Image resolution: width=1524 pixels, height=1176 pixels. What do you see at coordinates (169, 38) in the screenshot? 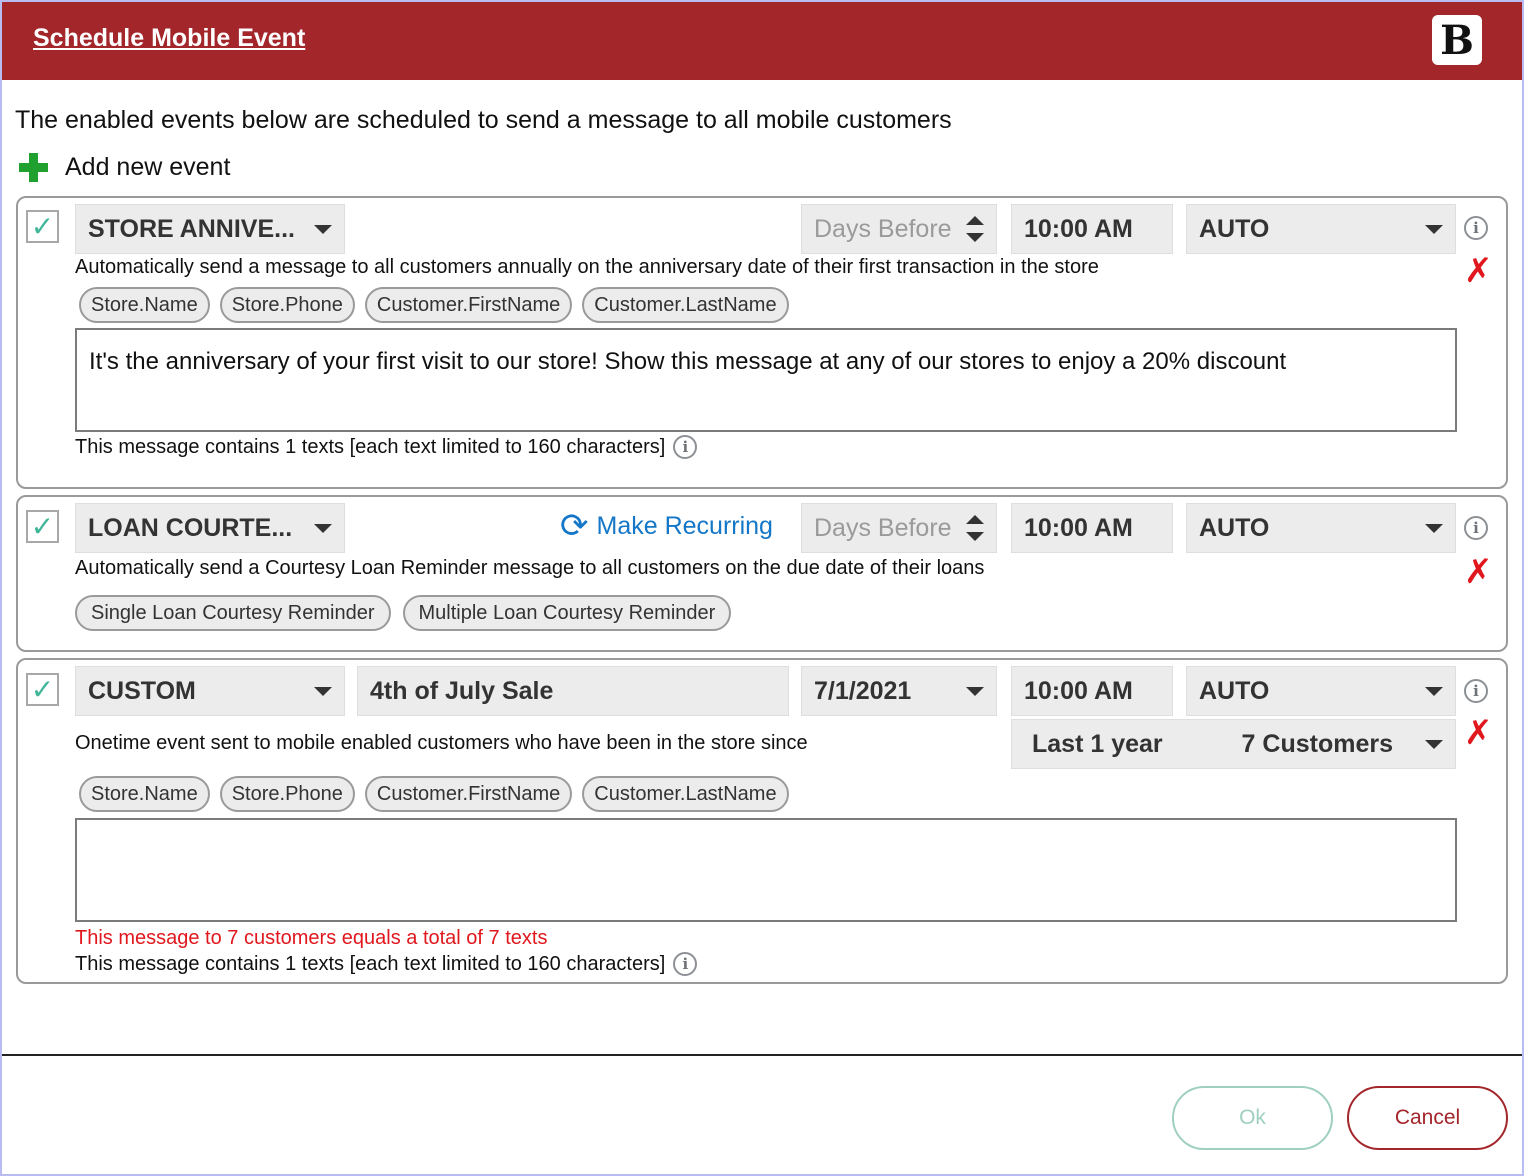
I see `dialog-title: Schedule Mobile Event` at bounding box center [169, 38].